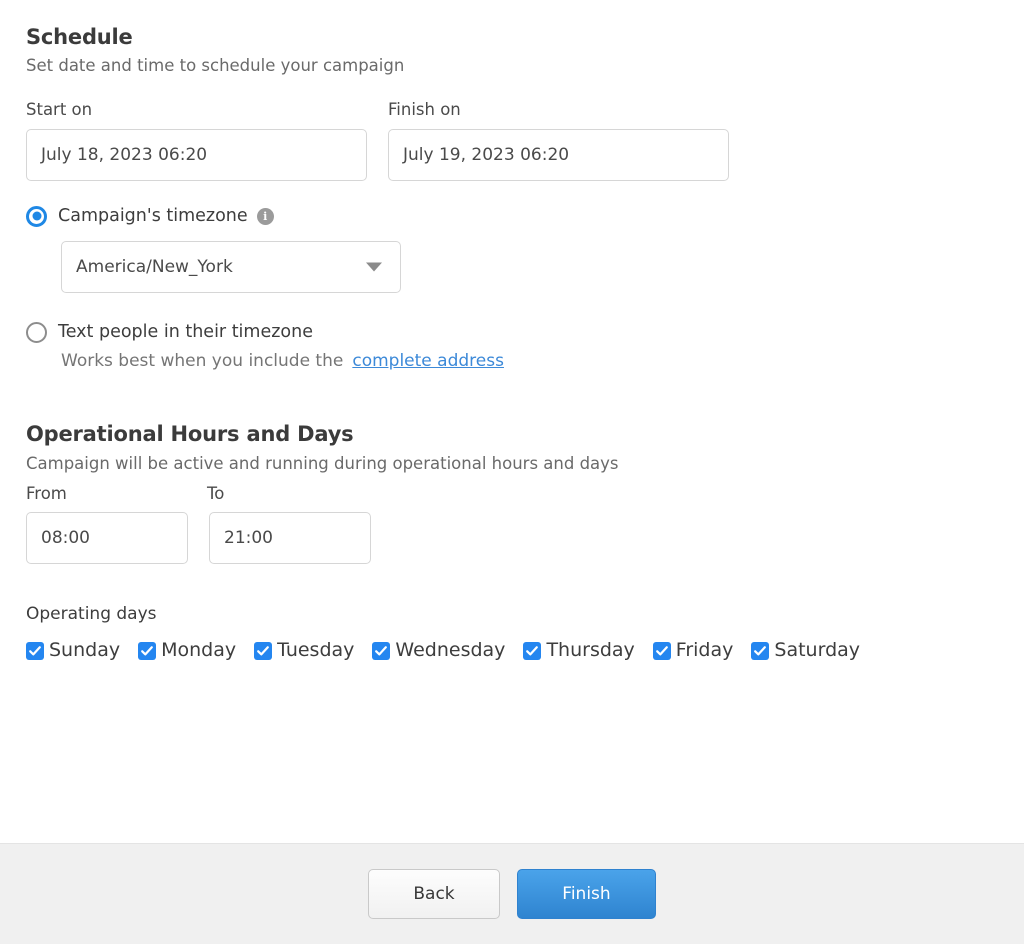 This screenshot has width=1024, height=944. Describe the element at coordinates (512, 494) in the screenshot. I see `from-to-labels-row: From To` at that location.